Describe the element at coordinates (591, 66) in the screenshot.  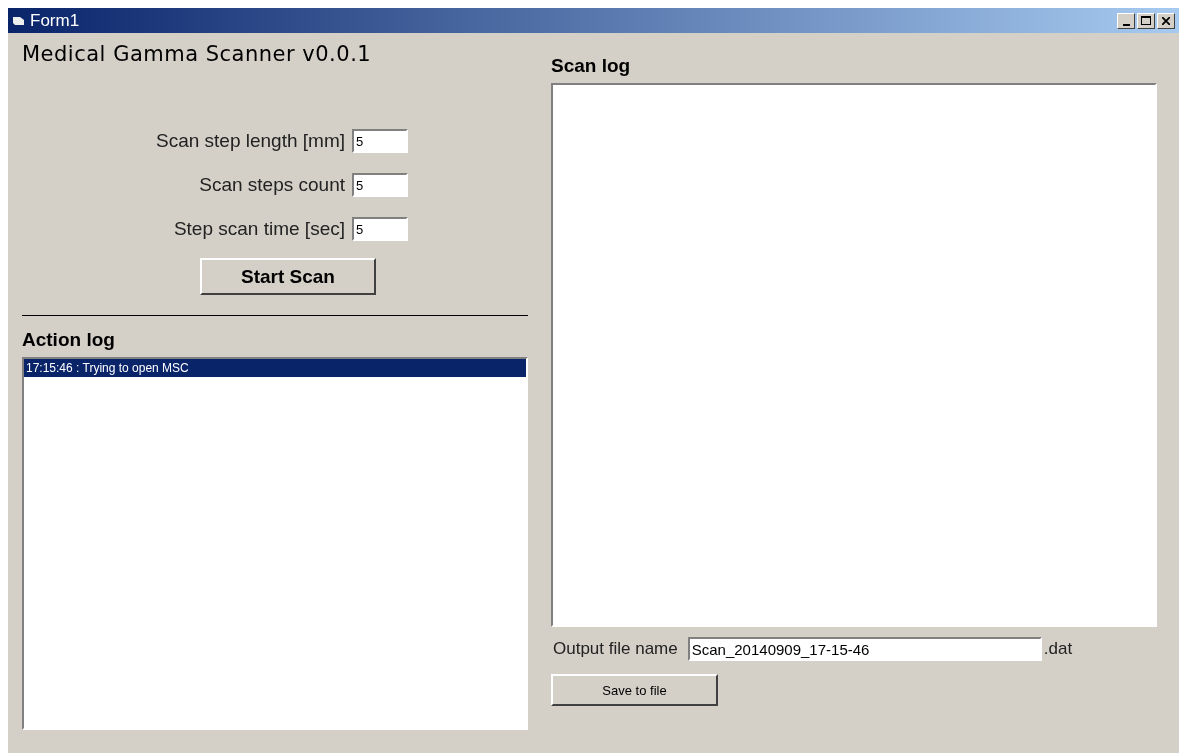
I see `section-heading: Scan log` at that location.